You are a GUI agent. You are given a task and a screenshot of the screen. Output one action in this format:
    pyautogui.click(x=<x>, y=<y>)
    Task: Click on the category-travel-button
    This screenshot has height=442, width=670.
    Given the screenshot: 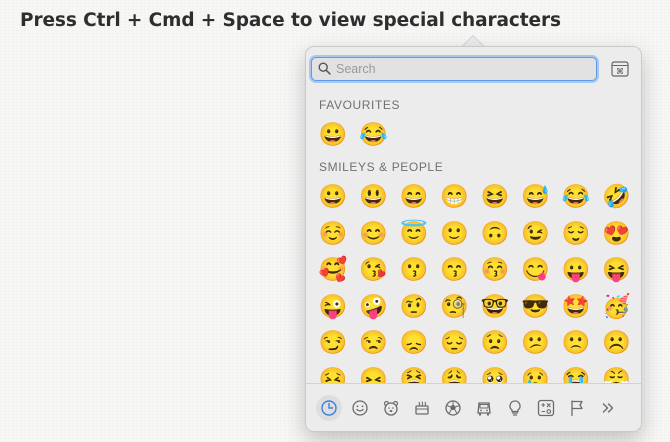 What is the action you would take?
    pyautogui.click(x=484, y=408)
    